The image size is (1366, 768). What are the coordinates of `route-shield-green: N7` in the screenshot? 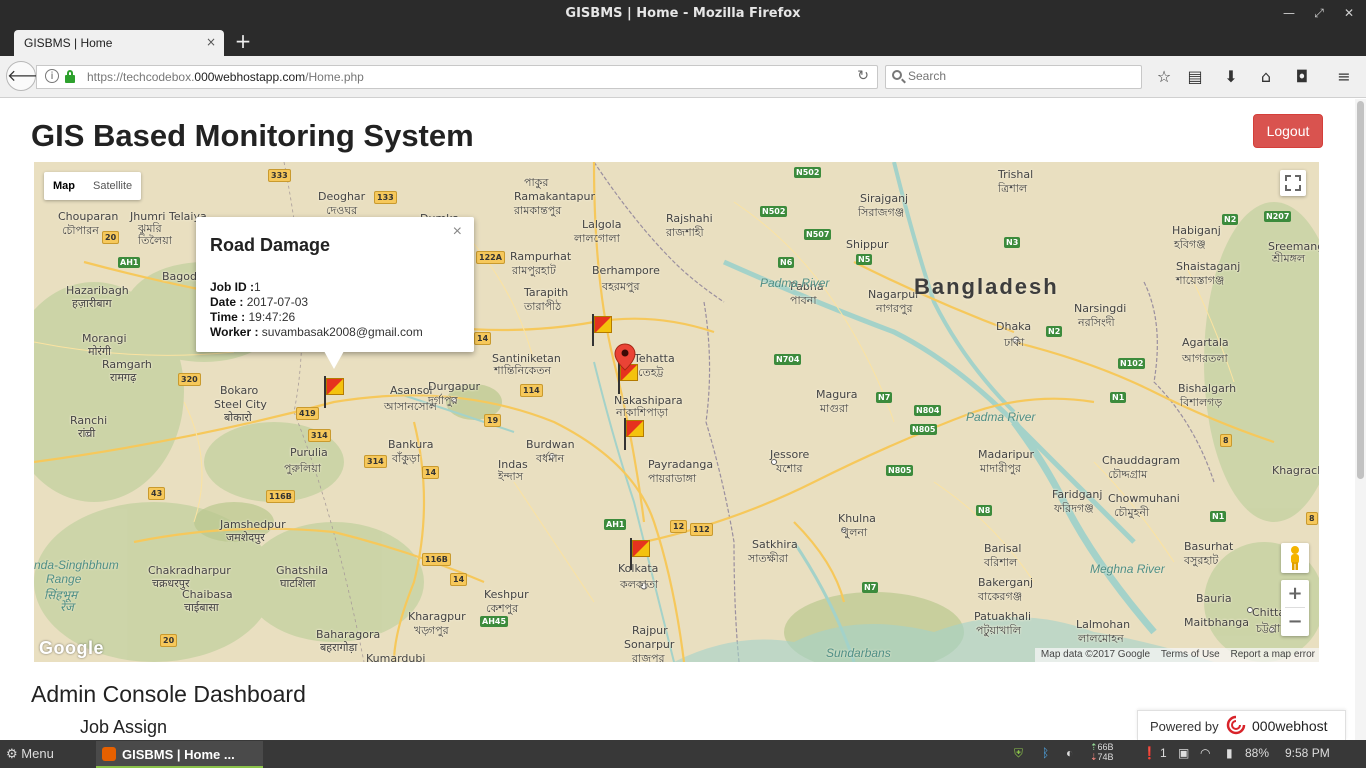 It's located at (884, 397).